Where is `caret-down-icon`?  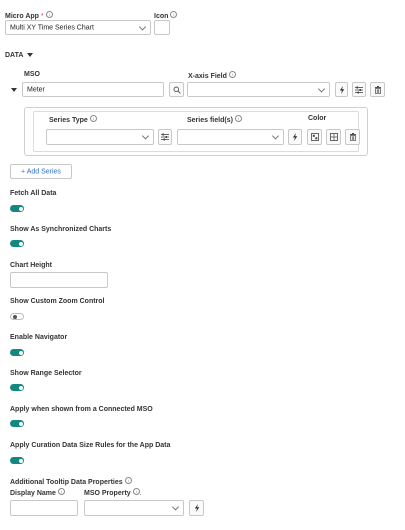
caret-down-icon is located at coordinates (30, 55).